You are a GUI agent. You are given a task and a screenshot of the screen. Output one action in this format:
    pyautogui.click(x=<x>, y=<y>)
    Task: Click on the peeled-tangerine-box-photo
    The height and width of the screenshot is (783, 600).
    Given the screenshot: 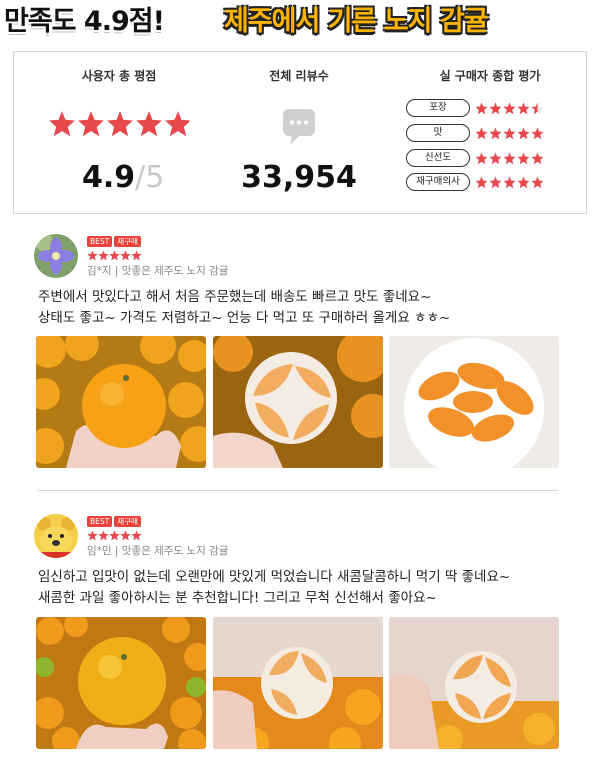 What is the action you would take?
    pyautogui.click(x=298, y=683)
    